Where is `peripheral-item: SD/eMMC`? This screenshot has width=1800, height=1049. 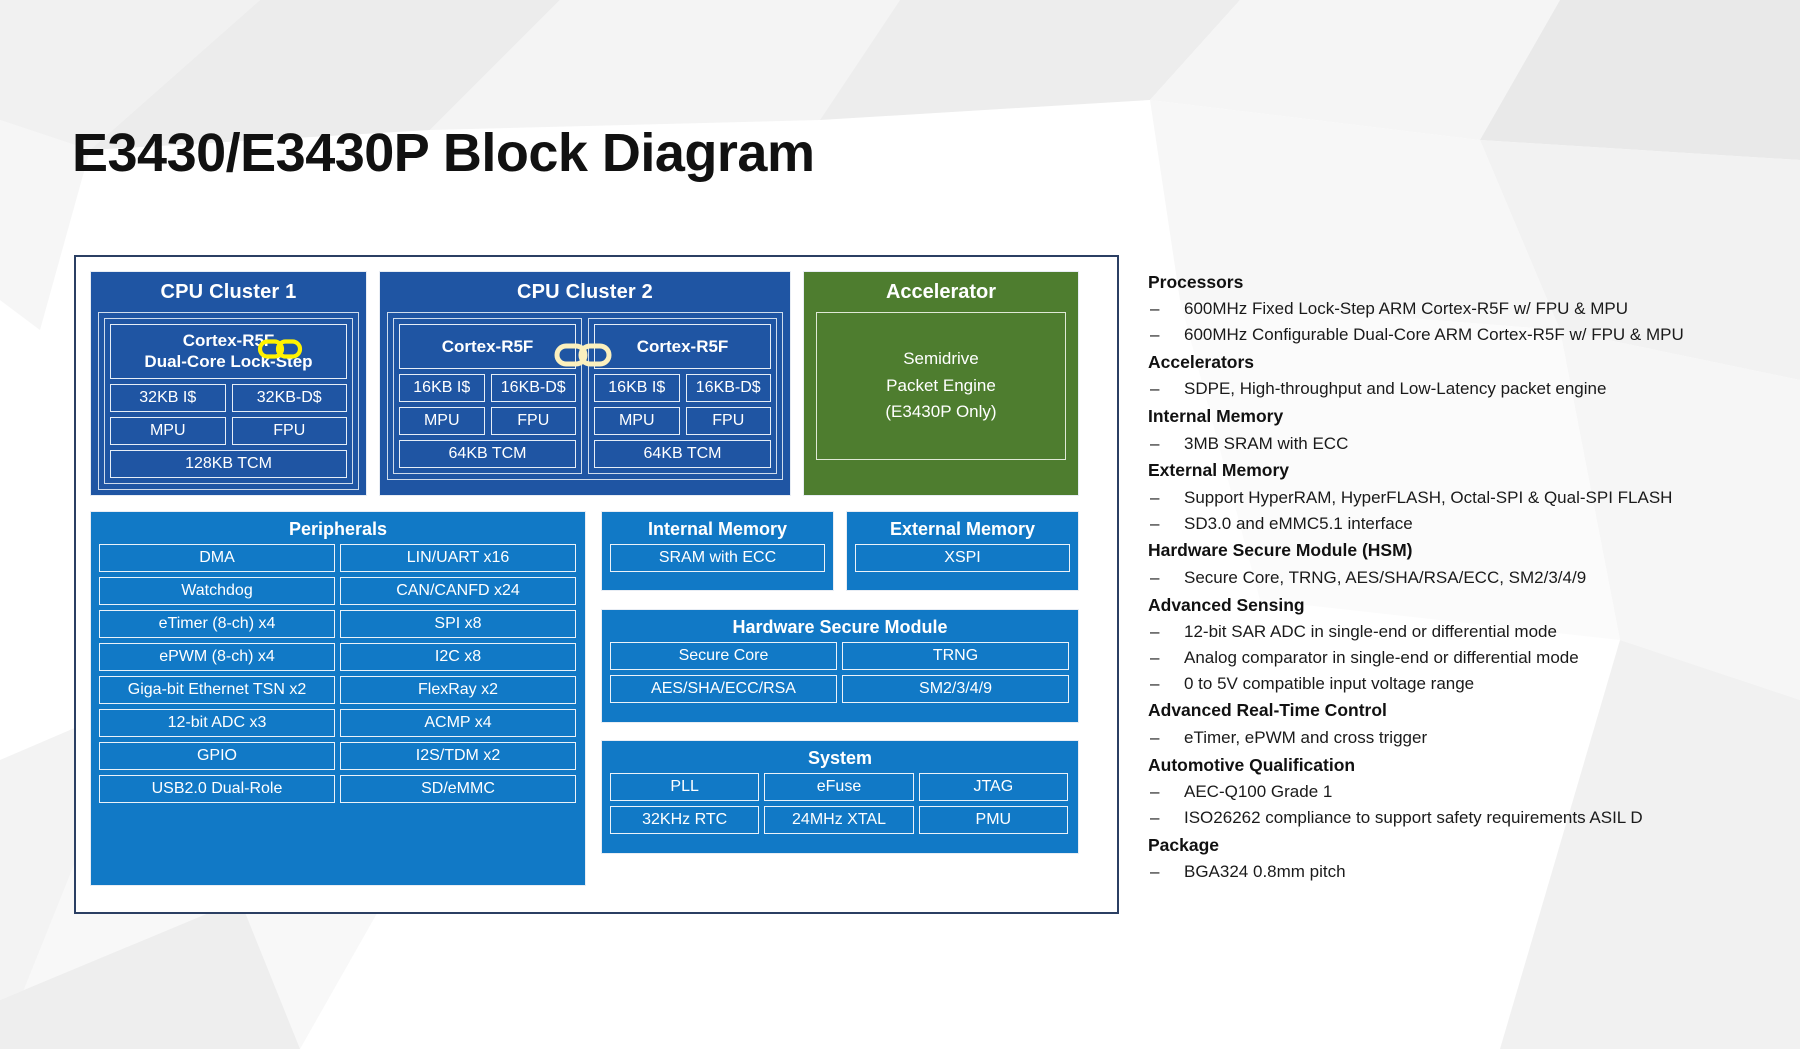 peripheral-item: SD/eMMC is located at coordinates (458, 789).